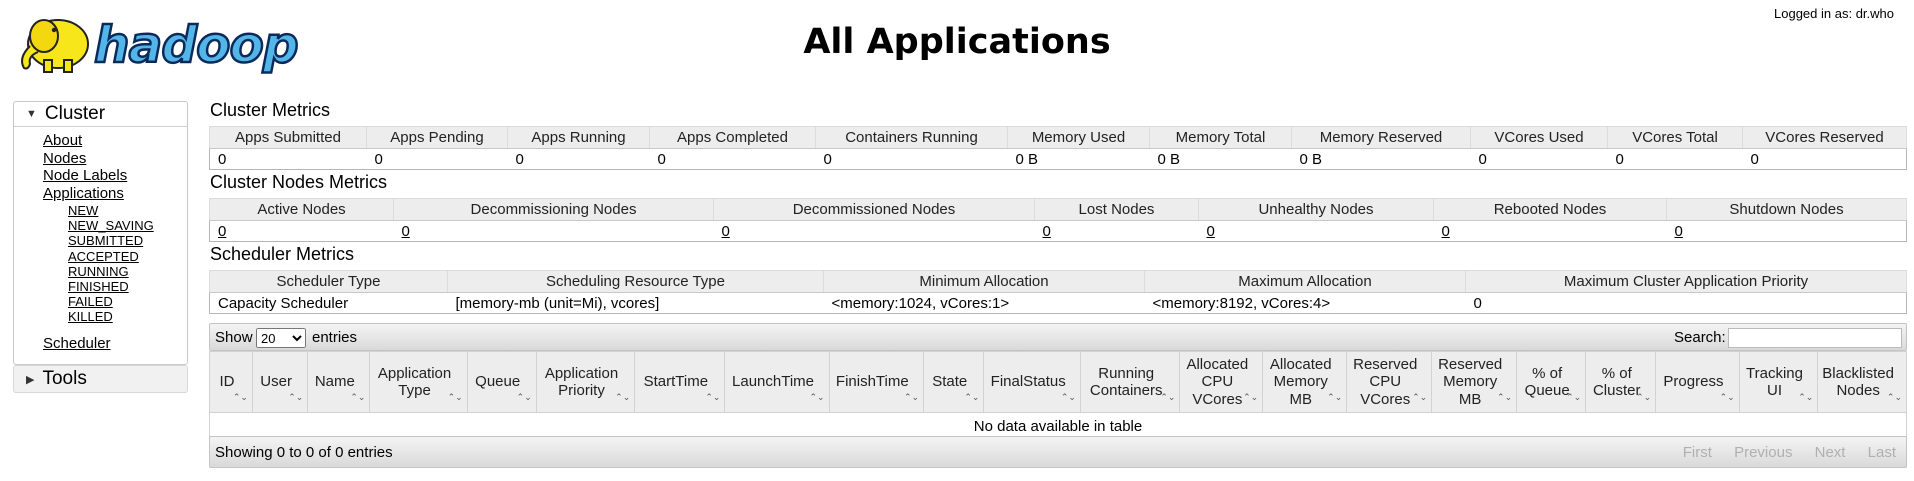  I want to click on col-header: VCores Total, so click(1675, 137).